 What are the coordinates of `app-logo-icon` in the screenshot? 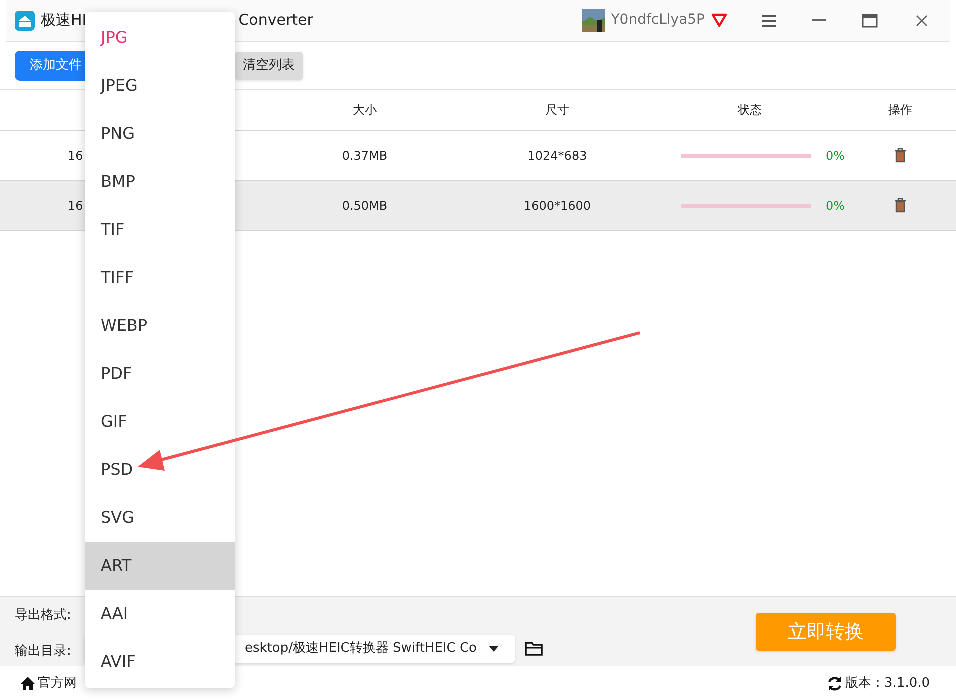 It's located at (25, 20).